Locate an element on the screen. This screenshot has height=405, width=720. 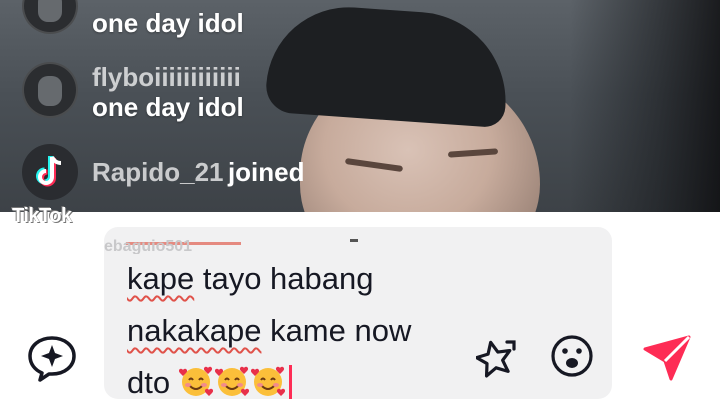
ai-assist-button is located at coordinates (52, 358).